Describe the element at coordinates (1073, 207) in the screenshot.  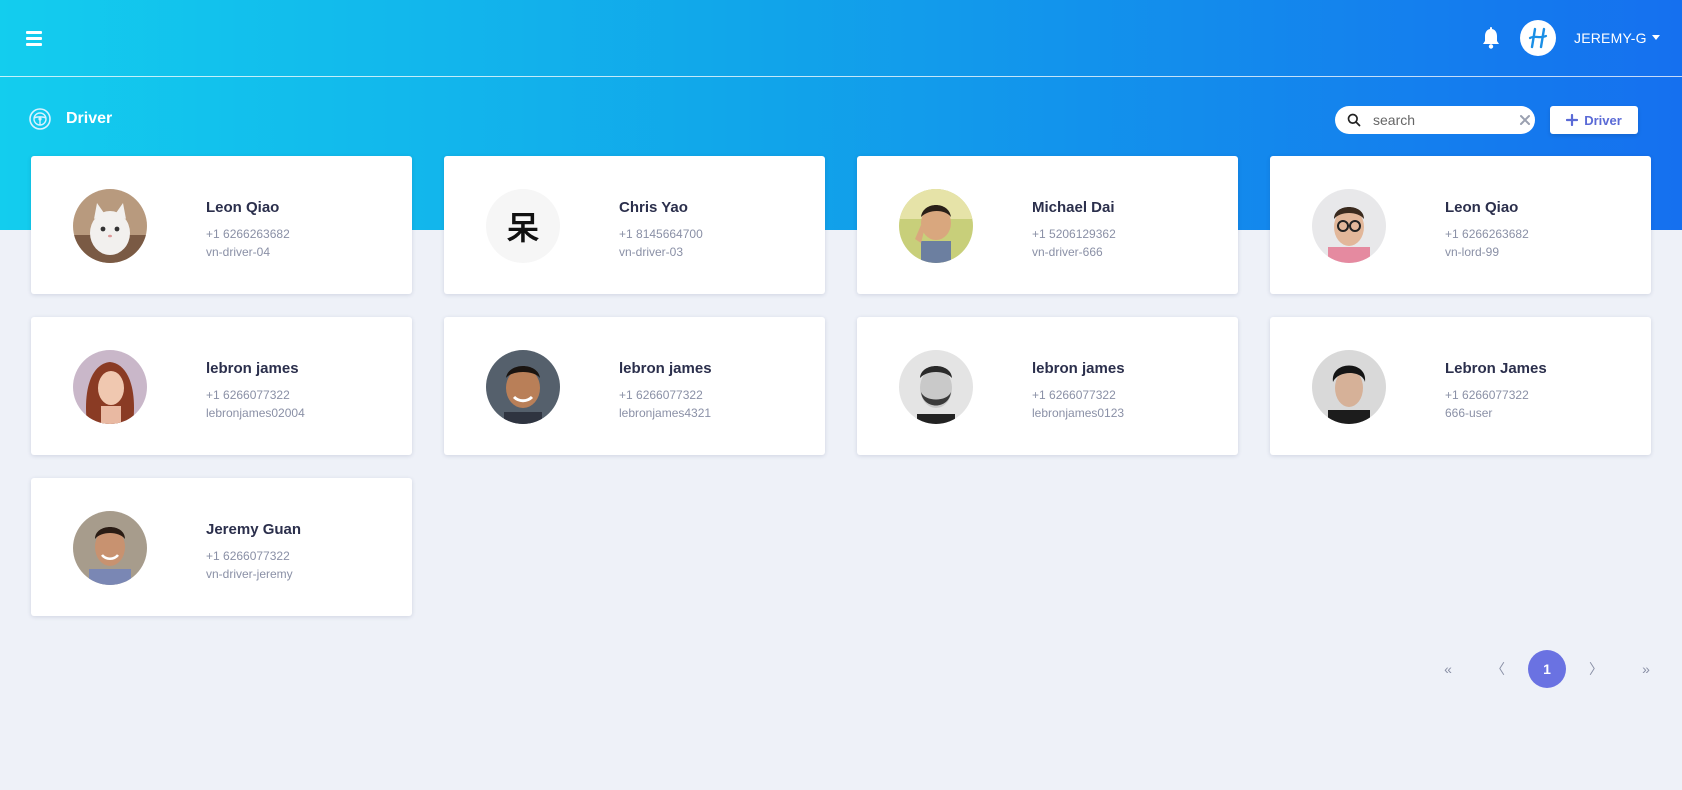
I see `driver-name: Michael Dai` at that location.